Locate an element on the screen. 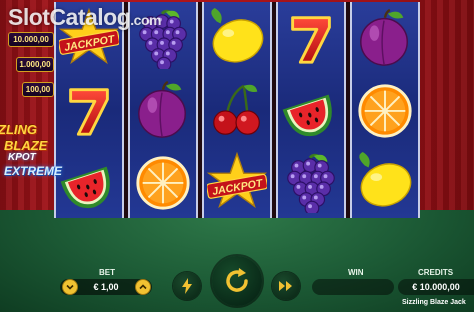  jackpot-icon: JACKPOT is located at coordinates (237, 180).